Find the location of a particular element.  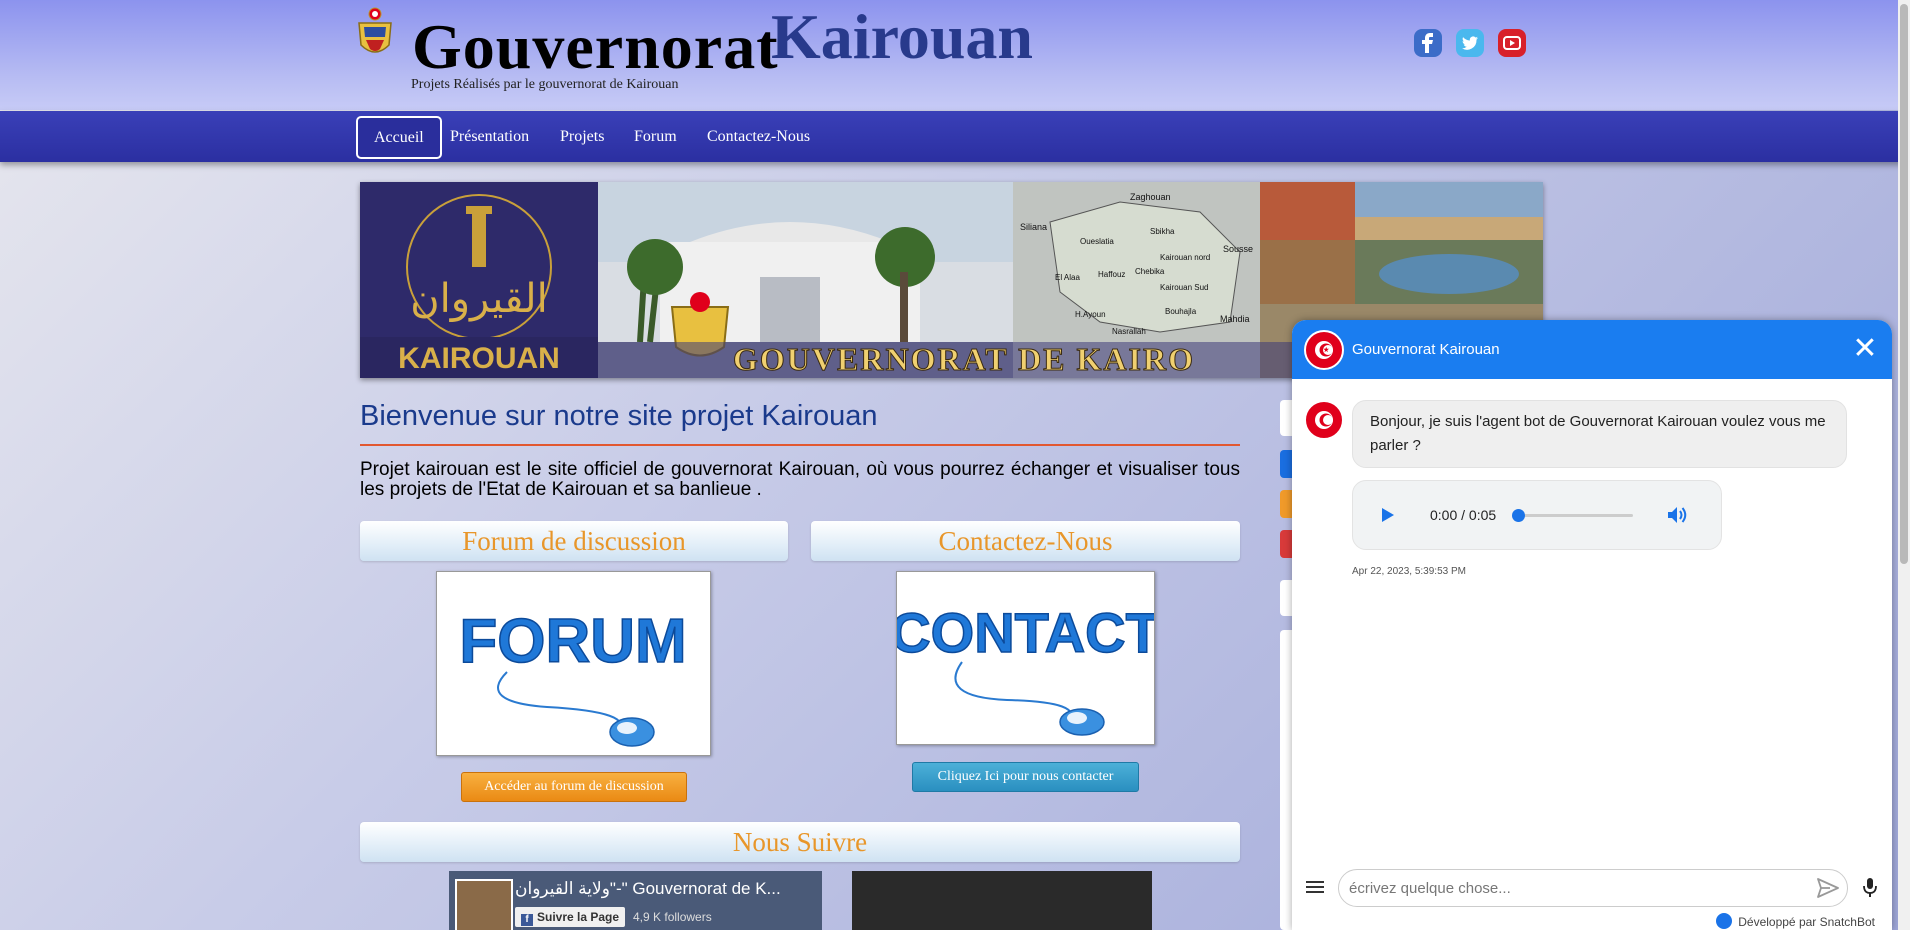

facebook-icon: f is located at coordinates (527, 920).